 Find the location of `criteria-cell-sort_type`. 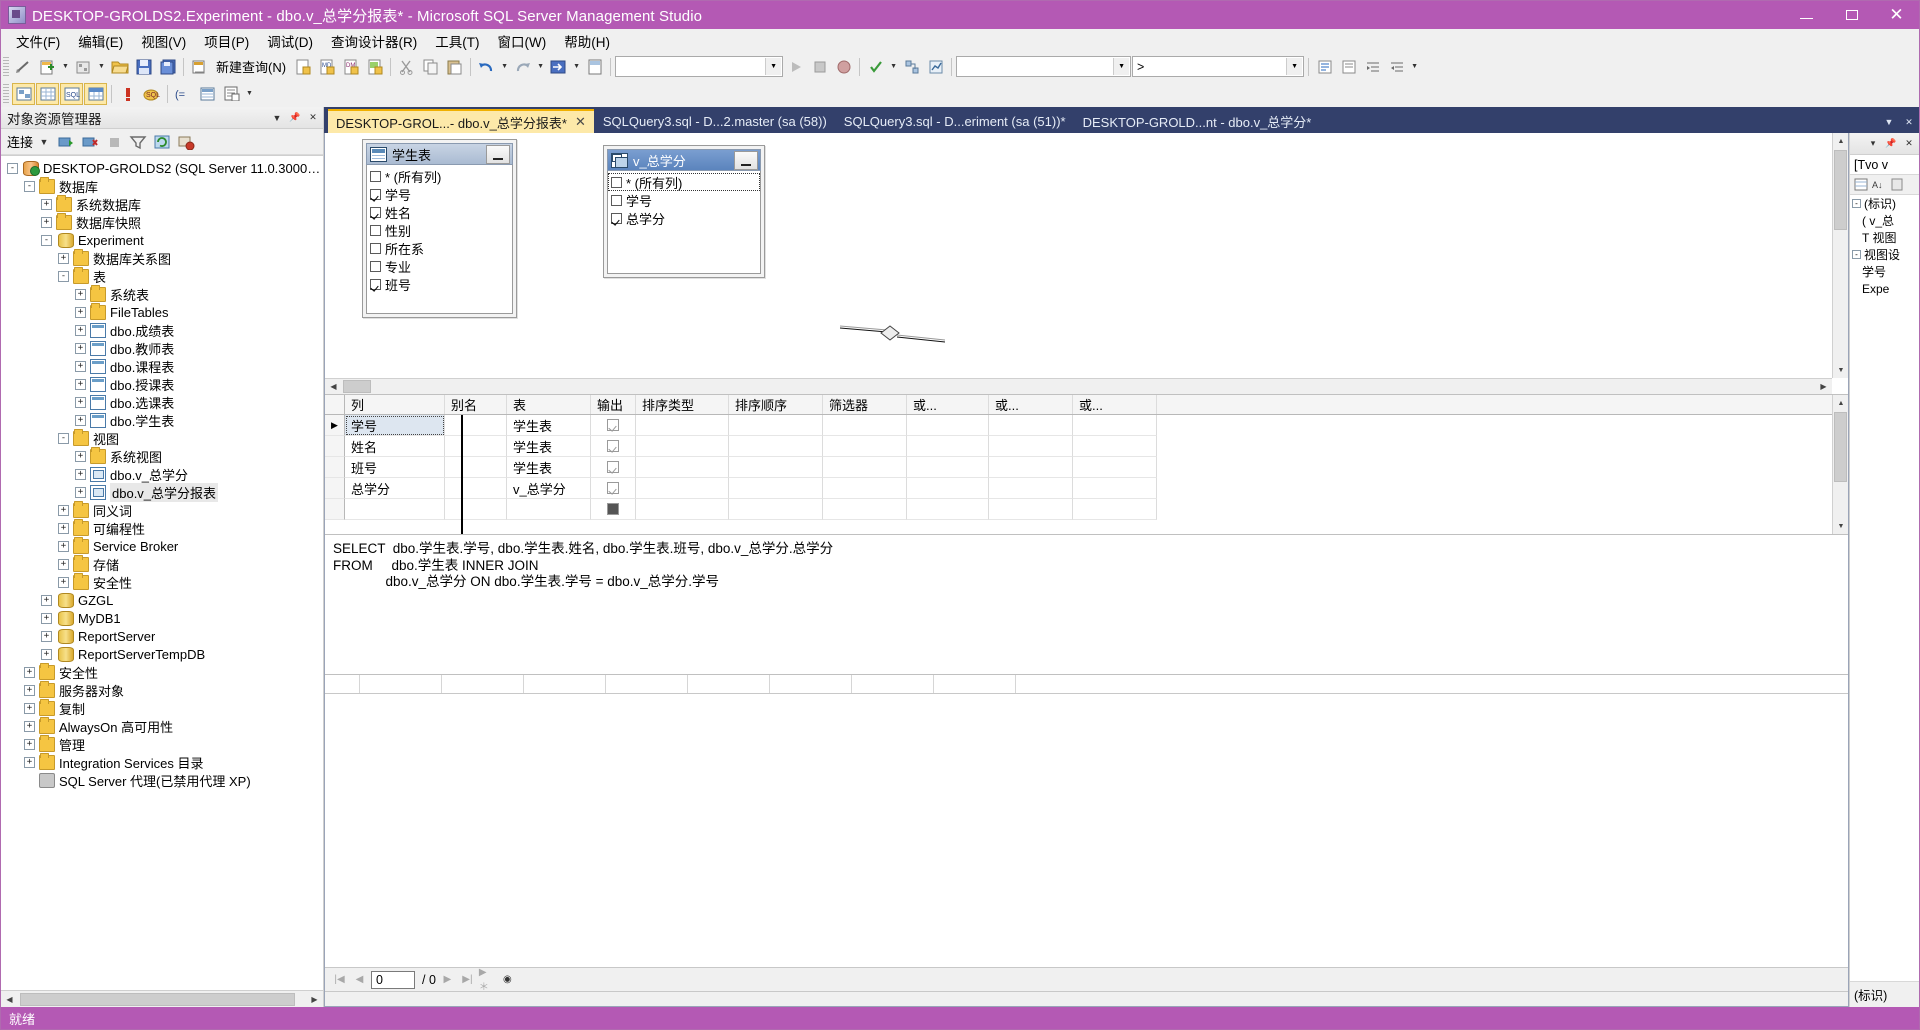

criteria-cell-sort_type is located at coordinates (682, 446).